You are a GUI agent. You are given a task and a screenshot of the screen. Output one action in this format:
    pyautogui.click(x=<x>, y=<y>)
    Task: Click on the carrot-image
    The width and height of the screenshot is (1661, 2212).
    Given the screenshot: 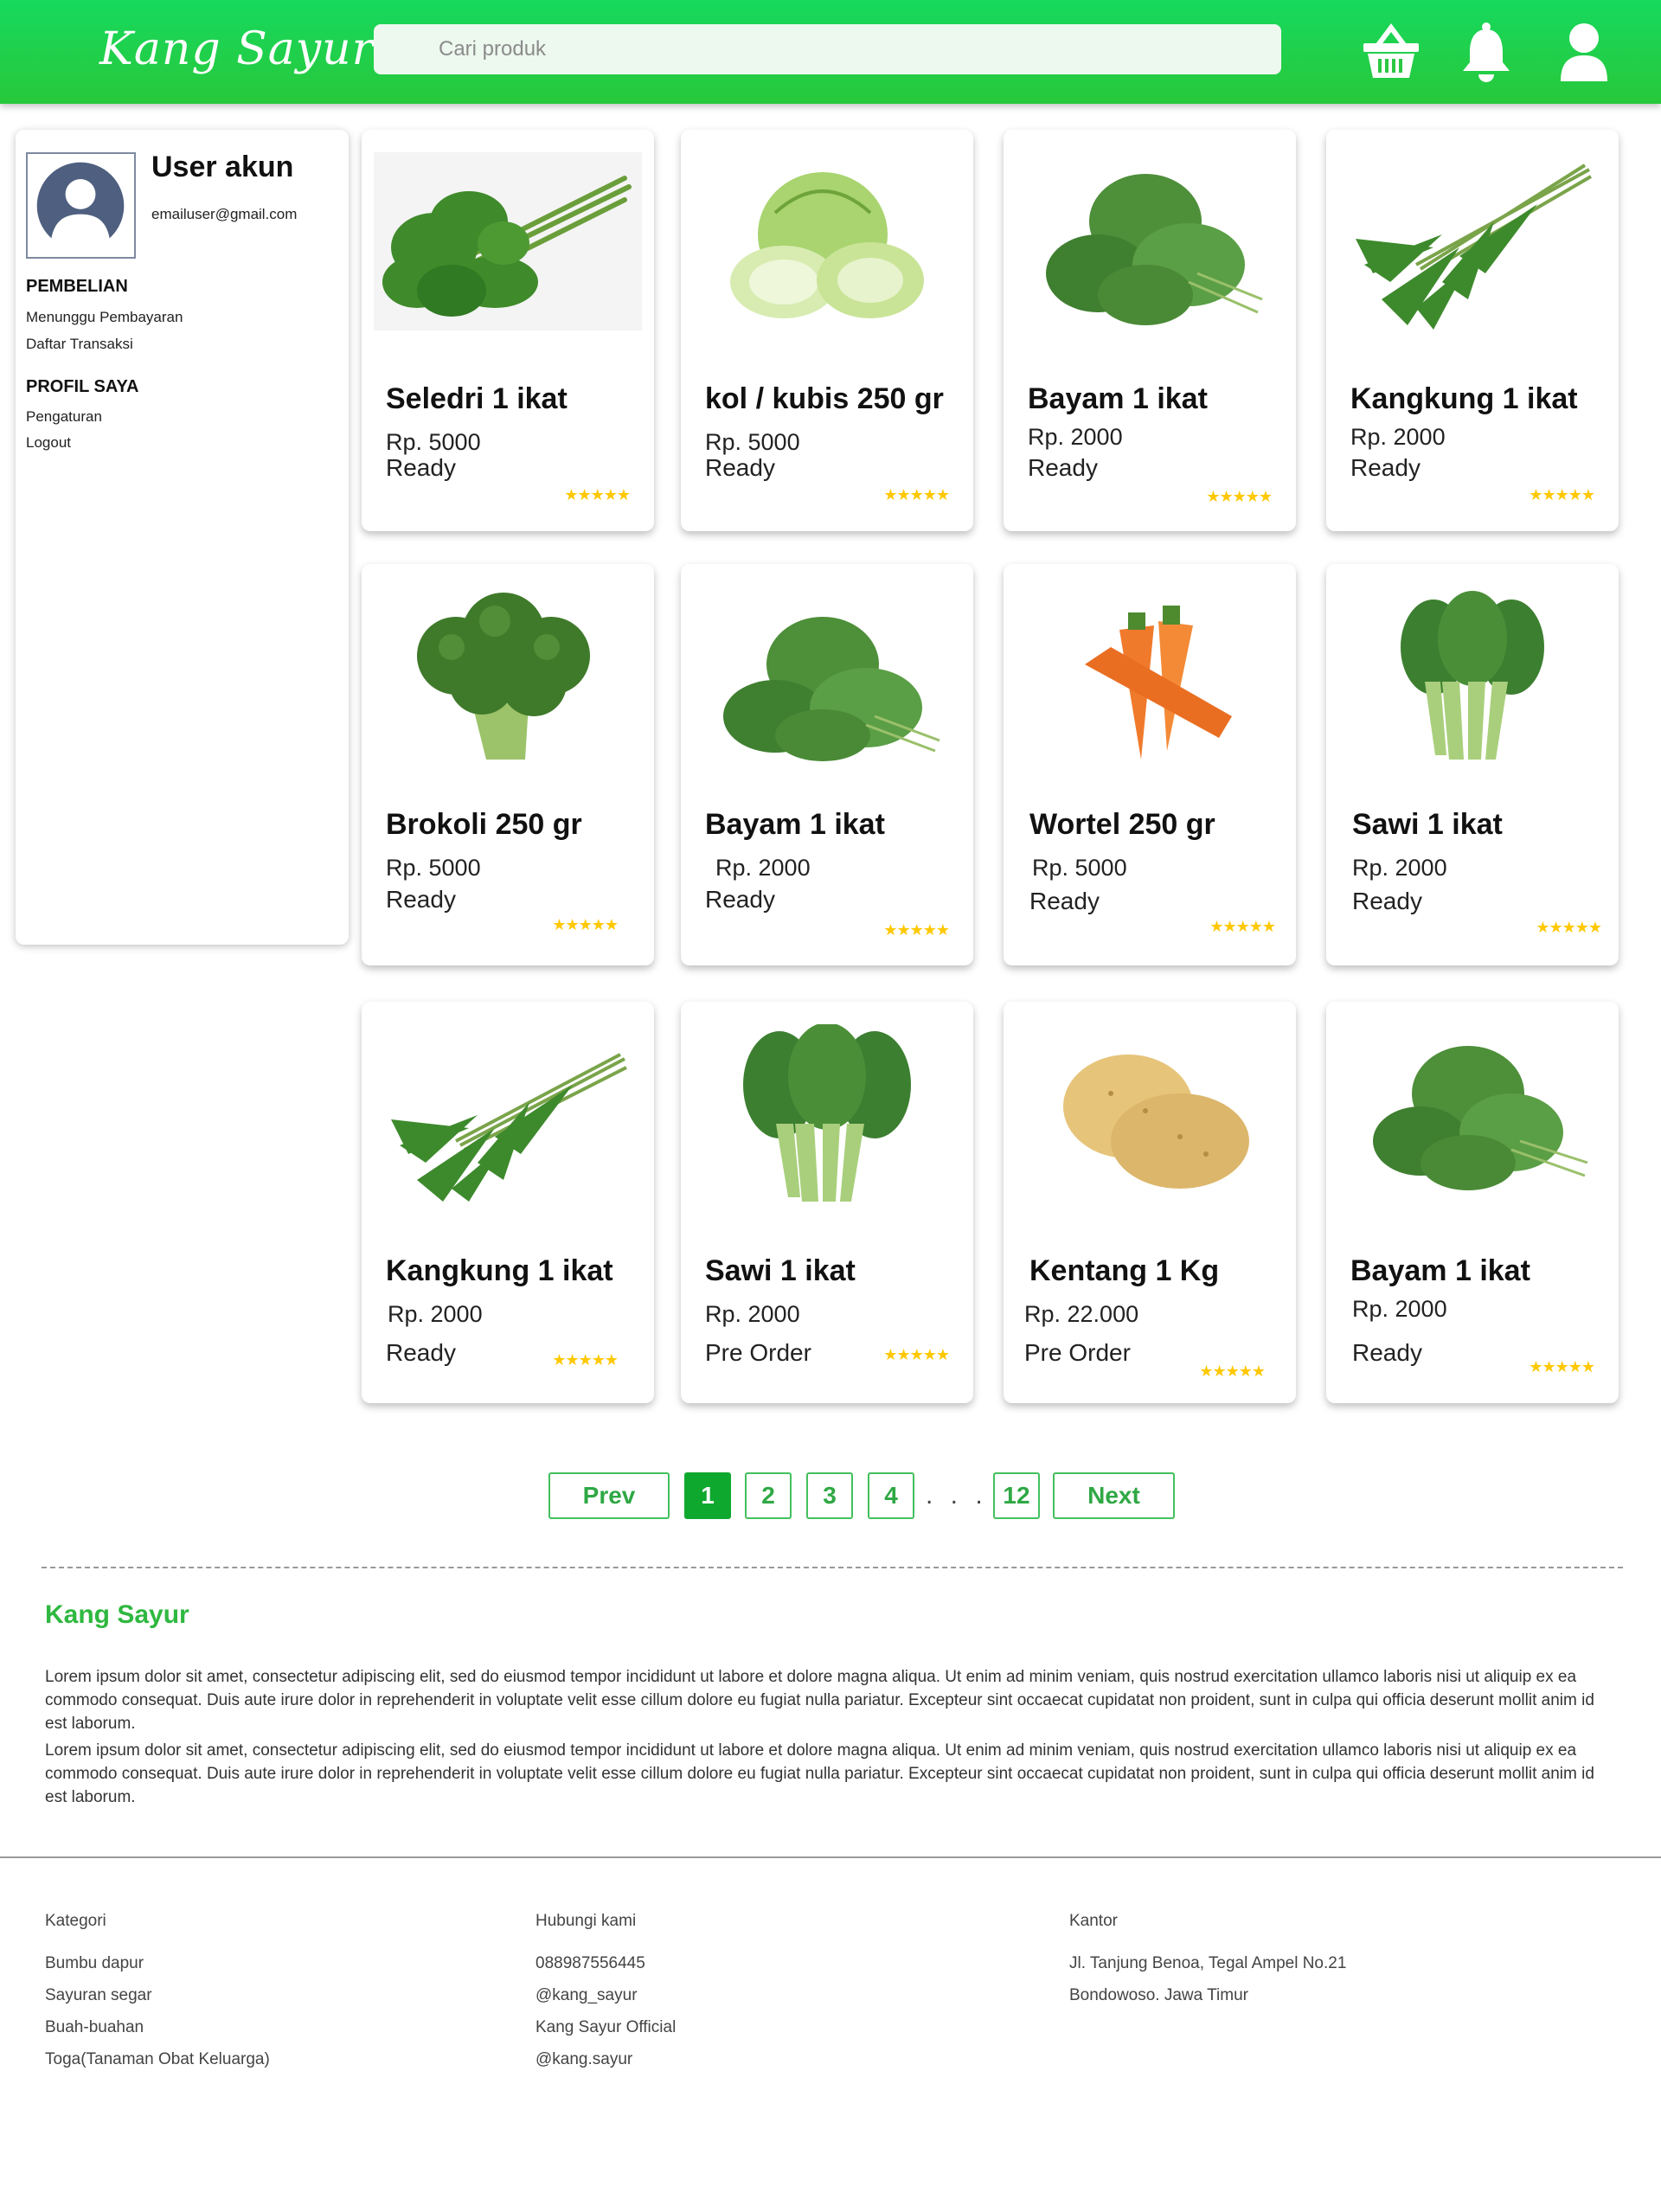 What is the action you would take?
    pyautogui.click(x=1150, y=676)
    